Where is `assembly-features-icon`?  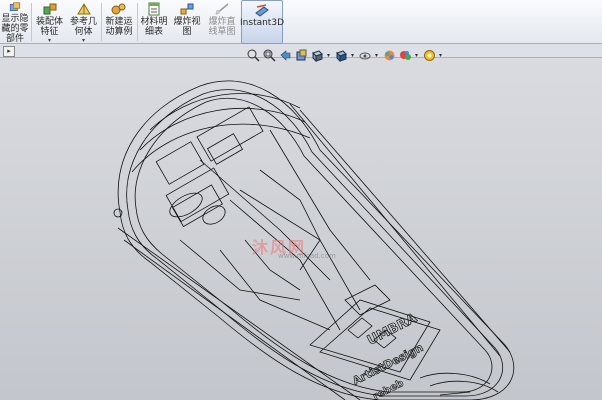 assembly-features-icon is located at coordinates (49, 9).